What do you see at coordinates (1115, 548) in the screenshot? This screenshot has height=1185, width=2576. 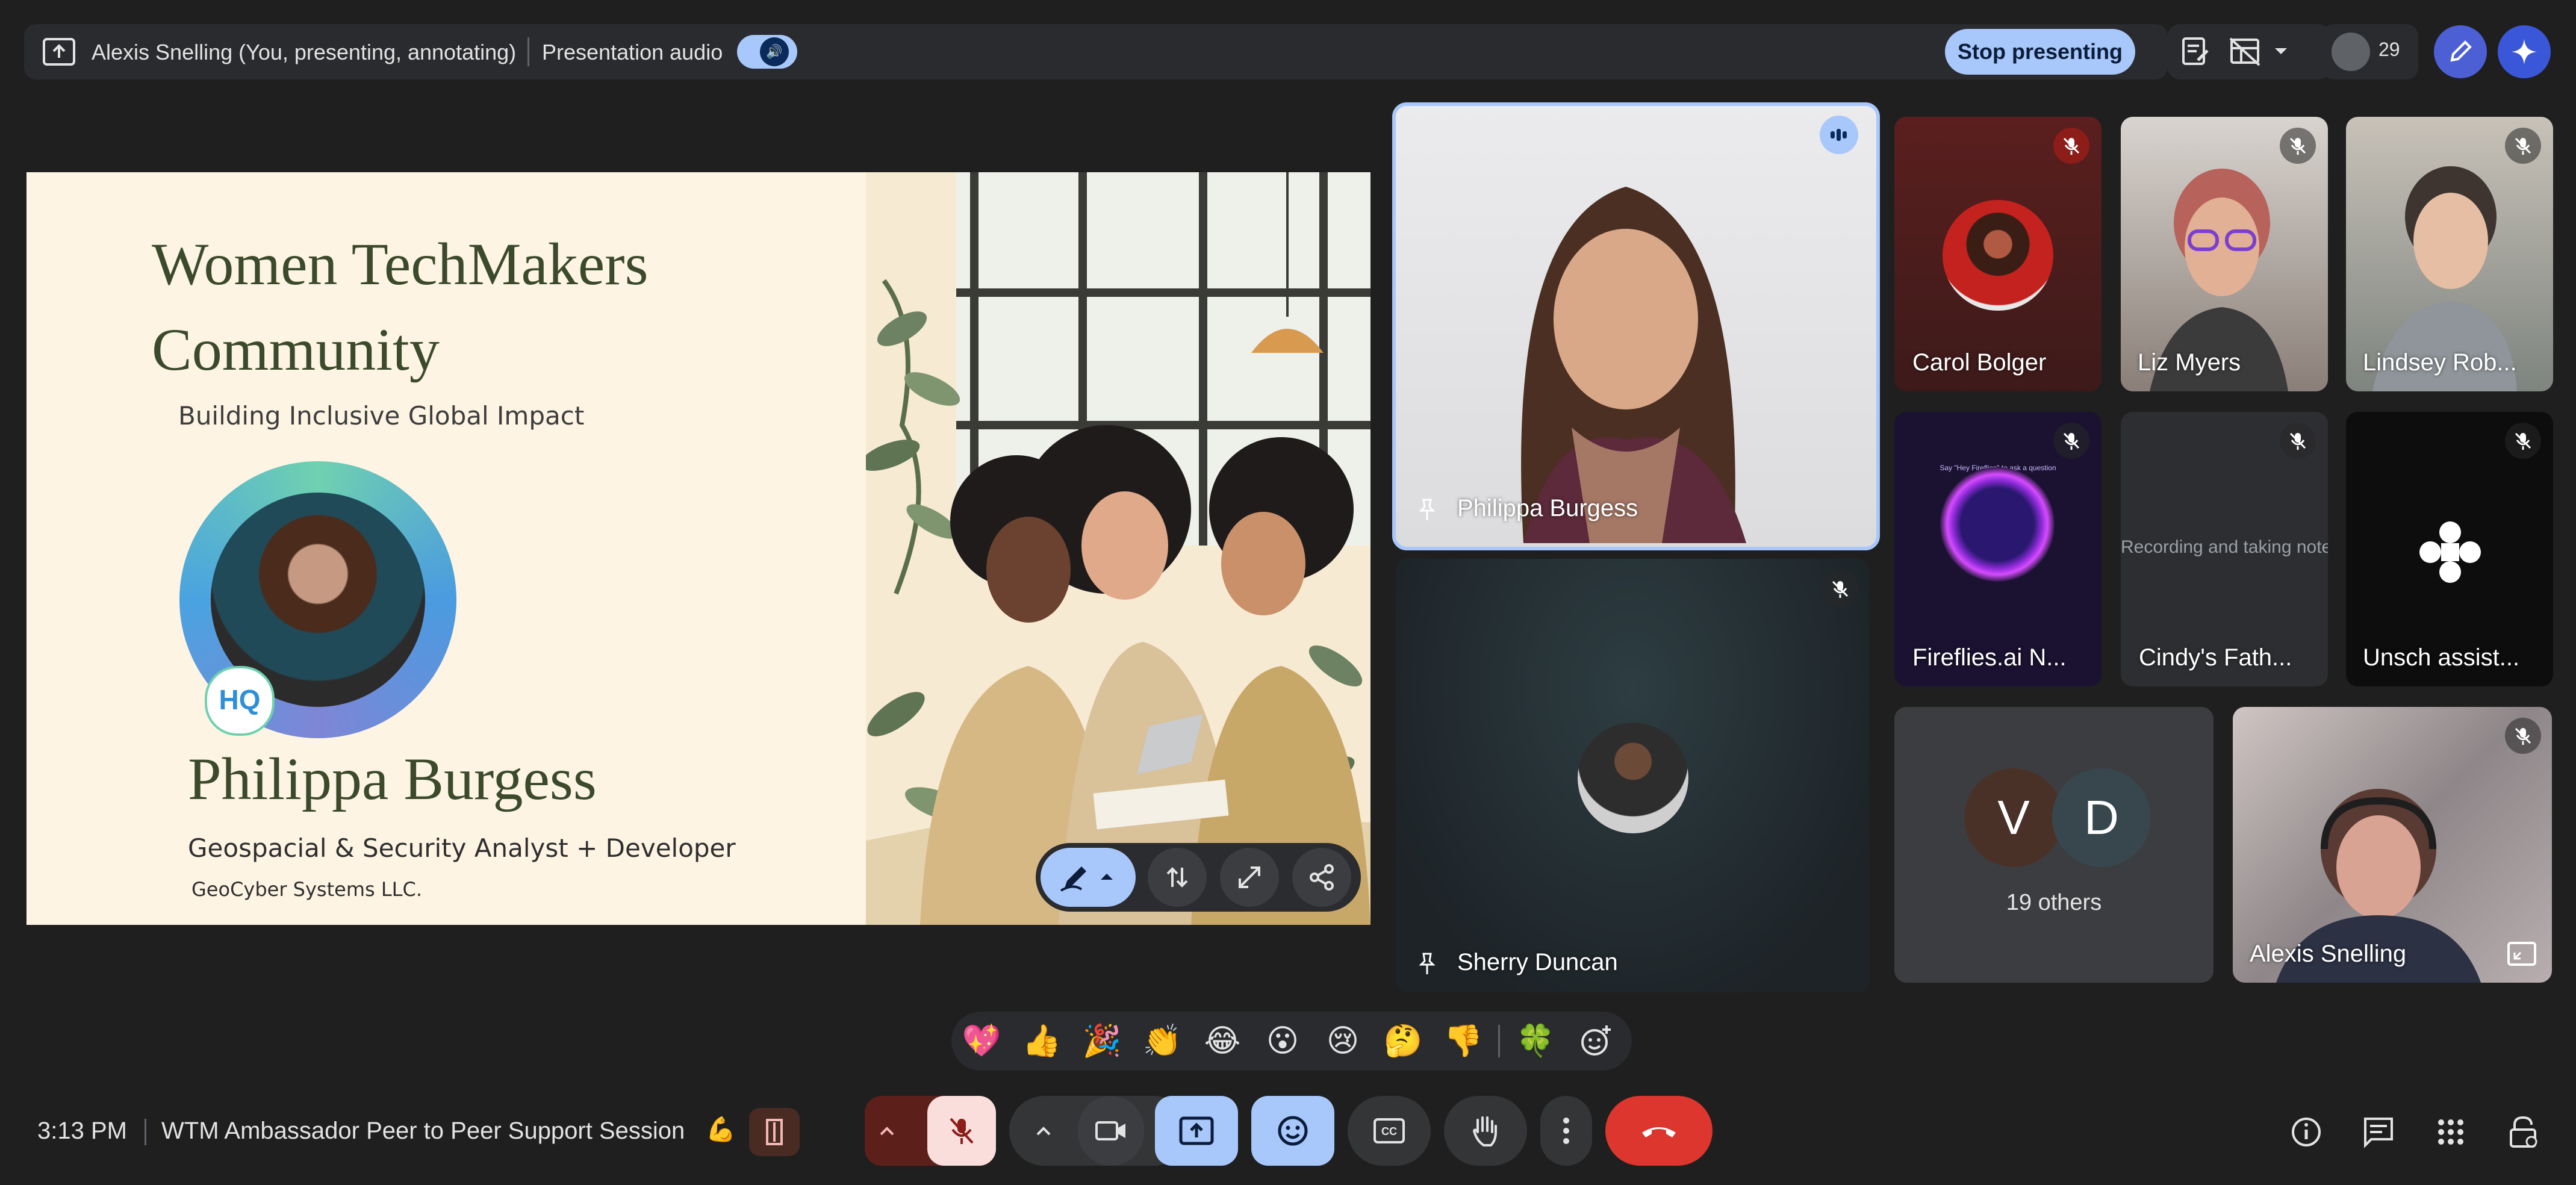 I see `women-collaborating-illustration` at bounding box center [1115, 548].